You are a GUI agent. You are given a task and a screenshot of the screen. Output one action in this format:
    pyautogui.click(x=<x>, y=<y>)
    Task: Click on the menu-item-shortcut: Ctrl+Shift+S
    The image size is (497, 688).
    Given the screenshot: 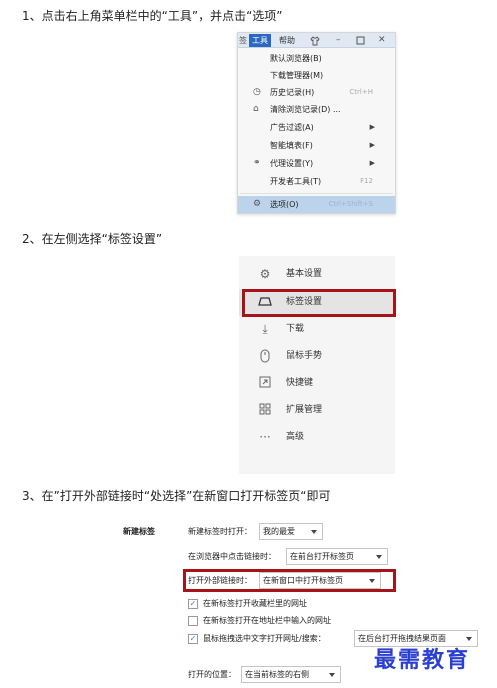 What is the action you would take?
    pyautogui.click(x=350, y=204)
    